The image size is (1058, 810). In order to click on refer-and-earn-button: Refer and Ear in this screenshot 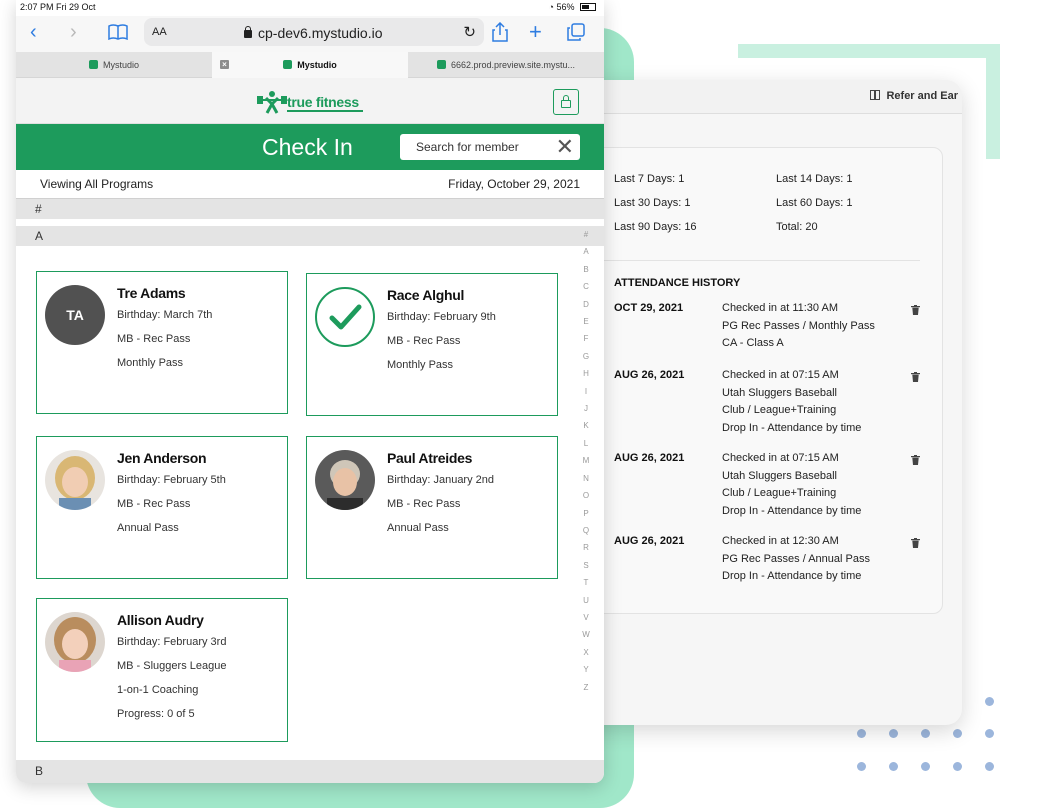, I will do `click(914, 96)`.